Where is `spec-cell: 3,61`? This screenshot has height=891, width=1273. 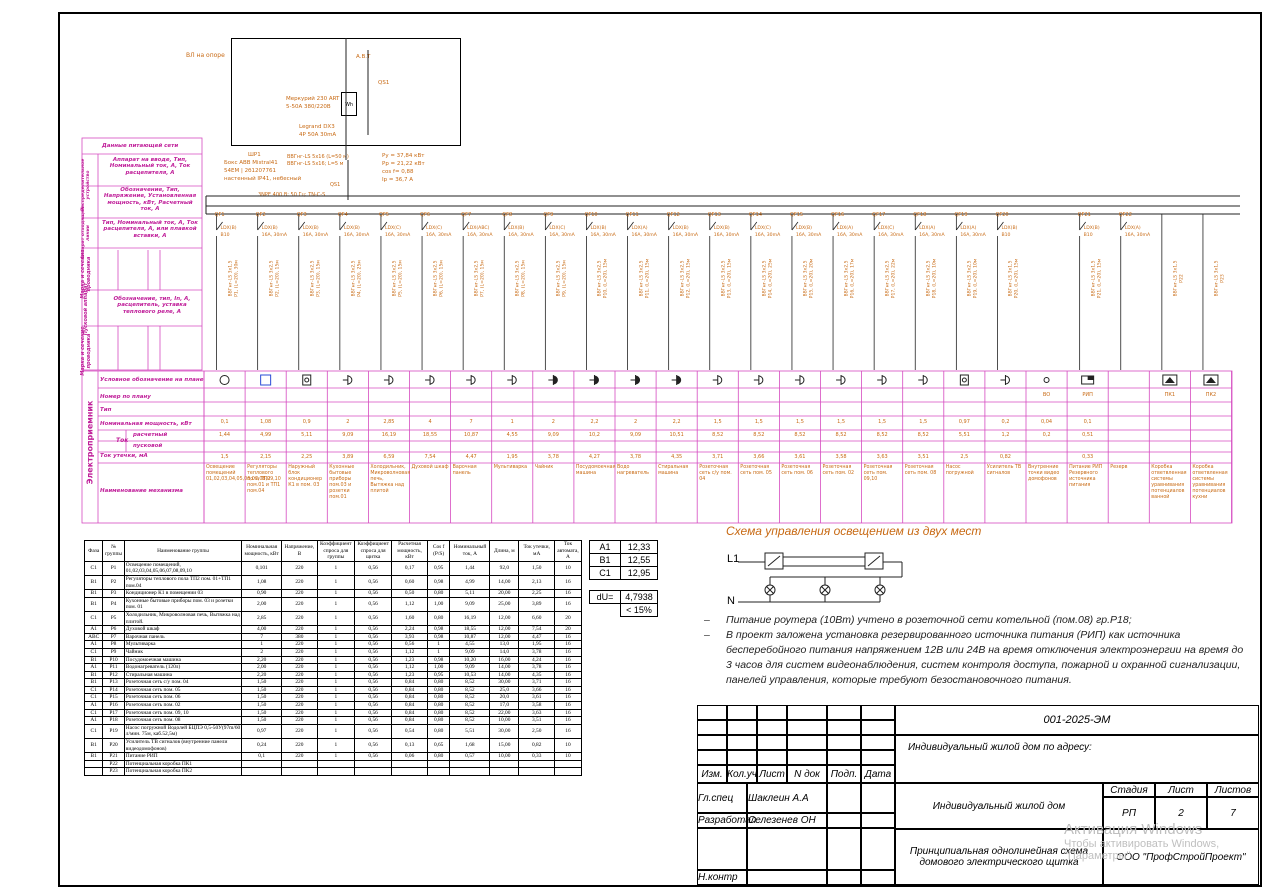 spec-cell: 3,61 is located at coordinates (536, 698).